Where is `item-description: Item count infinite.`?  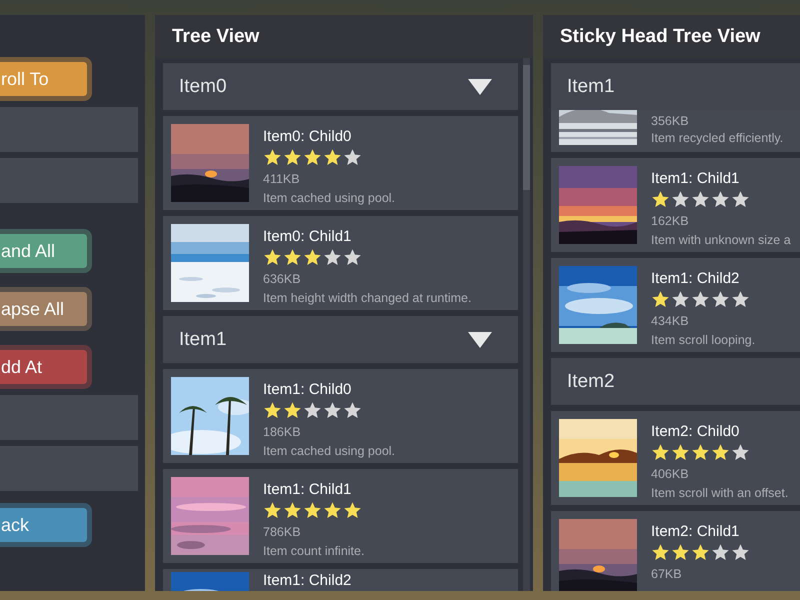 item-description: Item count infinite. is located at coordinates (313, 551).